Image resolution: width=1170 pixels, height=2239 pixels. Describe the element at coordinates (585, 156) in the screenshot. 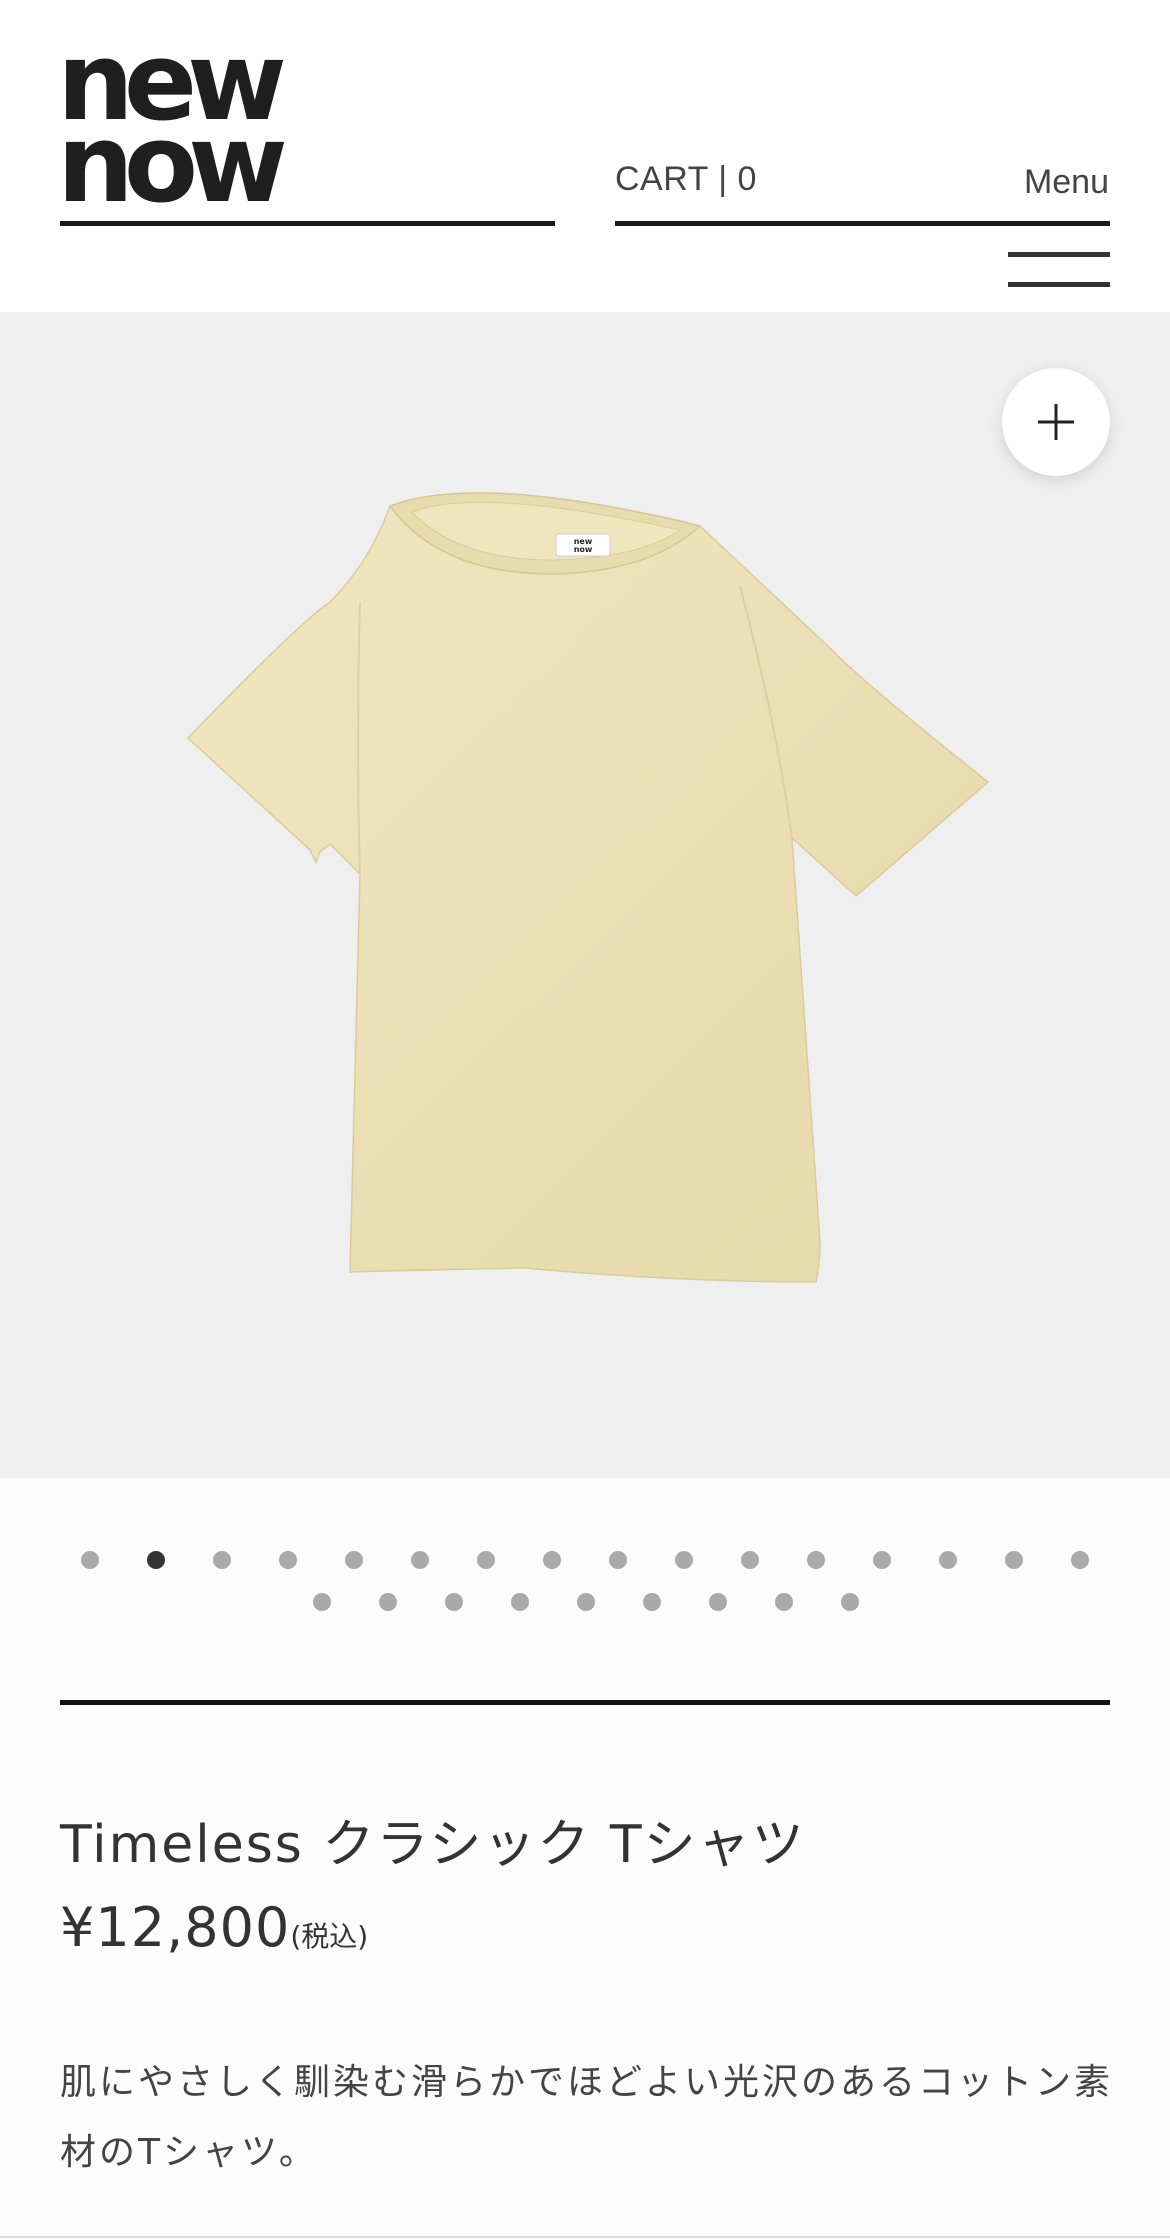

I see `site-header: new now CART | 0 Menu` at that location.